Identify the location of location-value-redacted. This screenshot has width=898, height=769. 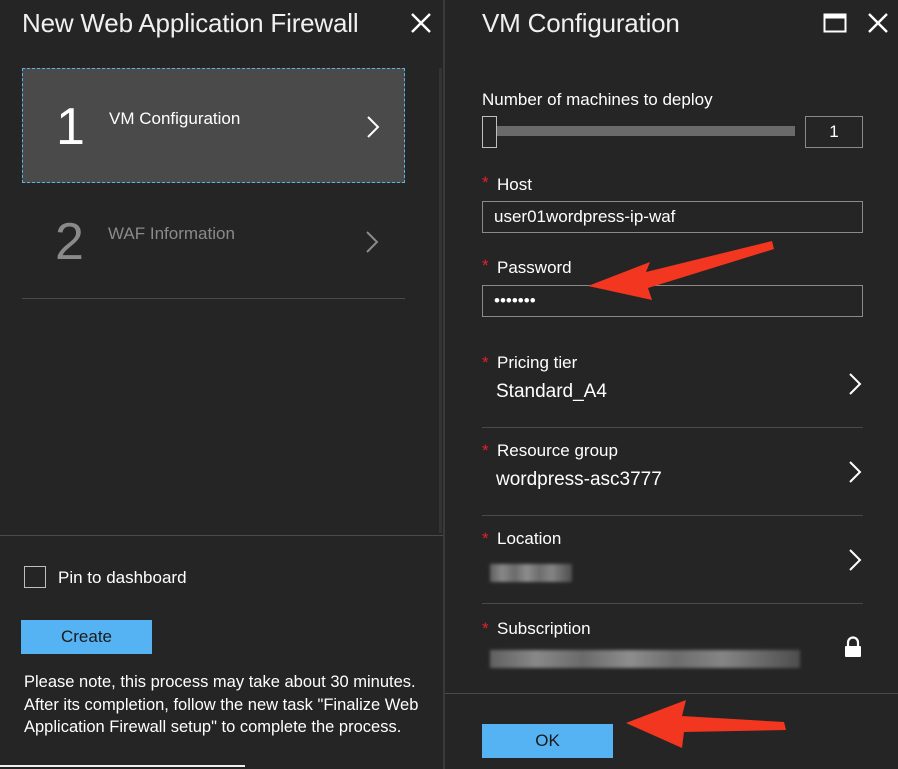
(531, 573).